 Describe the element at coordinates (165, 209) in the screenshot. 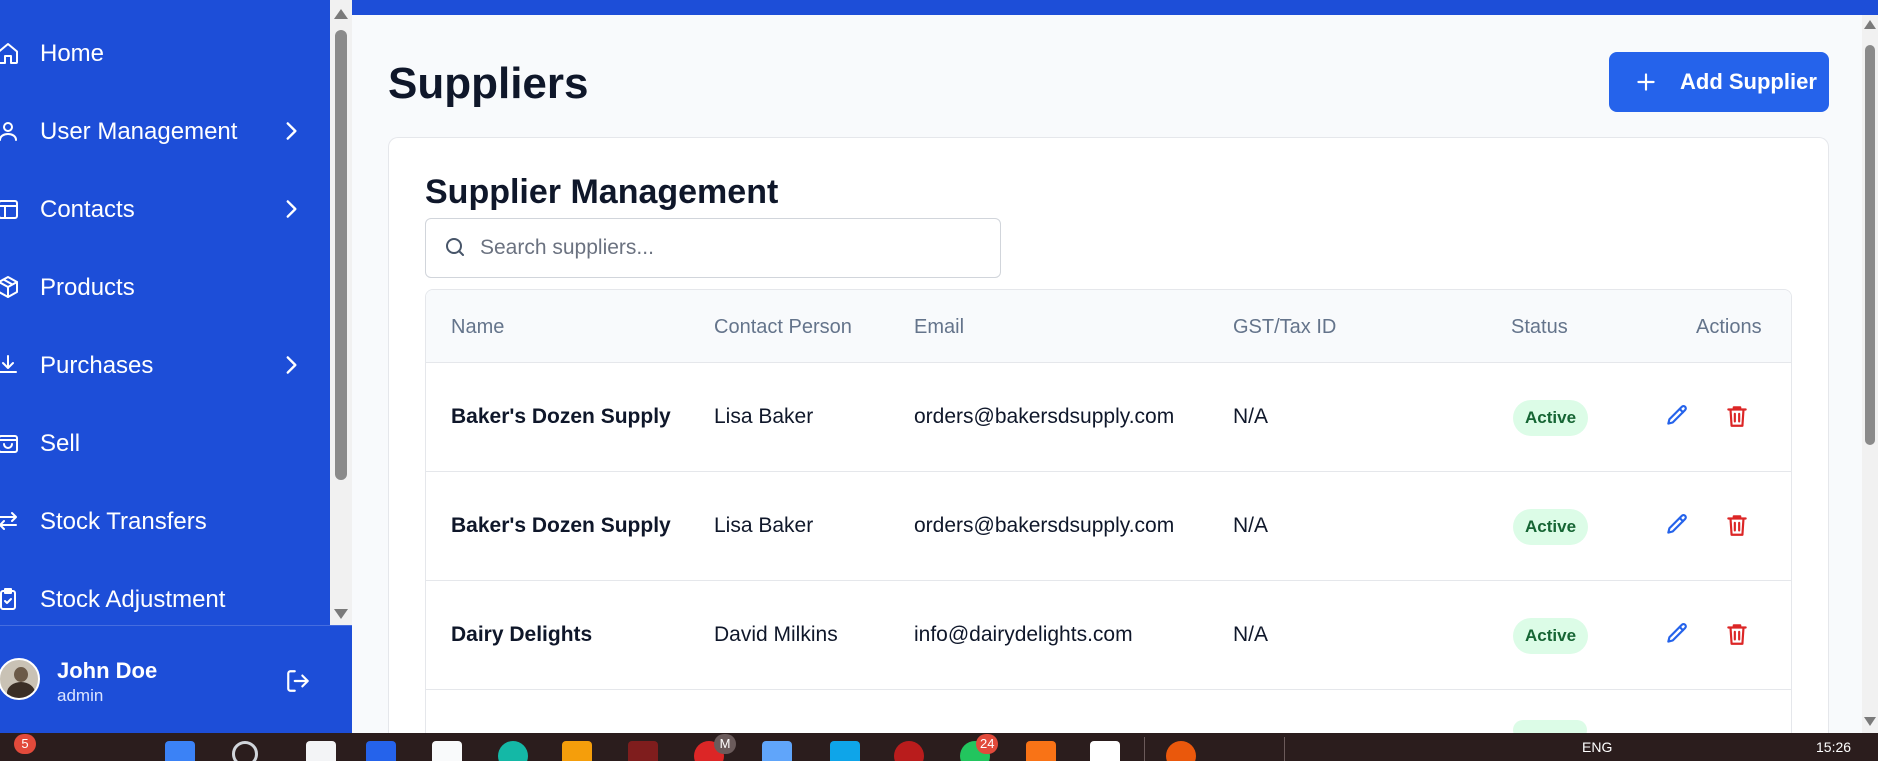

I see `sidebar-item-contacts: Contacts` at that location.